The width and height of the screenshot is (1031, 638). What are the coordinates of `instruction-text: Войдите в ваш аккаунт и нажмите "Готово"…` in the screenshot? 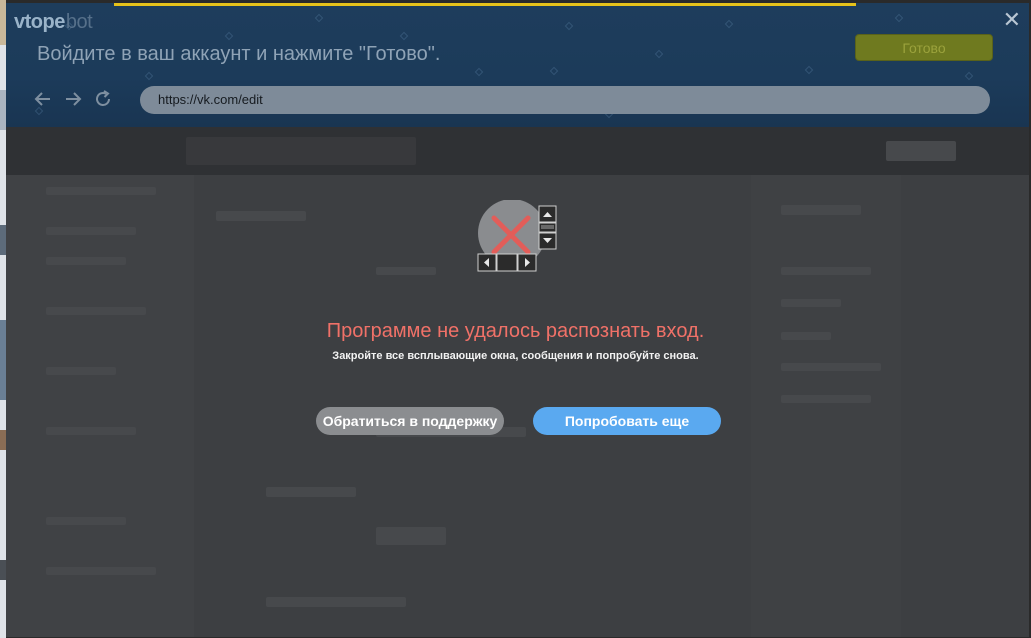 It's located at (239, 54).